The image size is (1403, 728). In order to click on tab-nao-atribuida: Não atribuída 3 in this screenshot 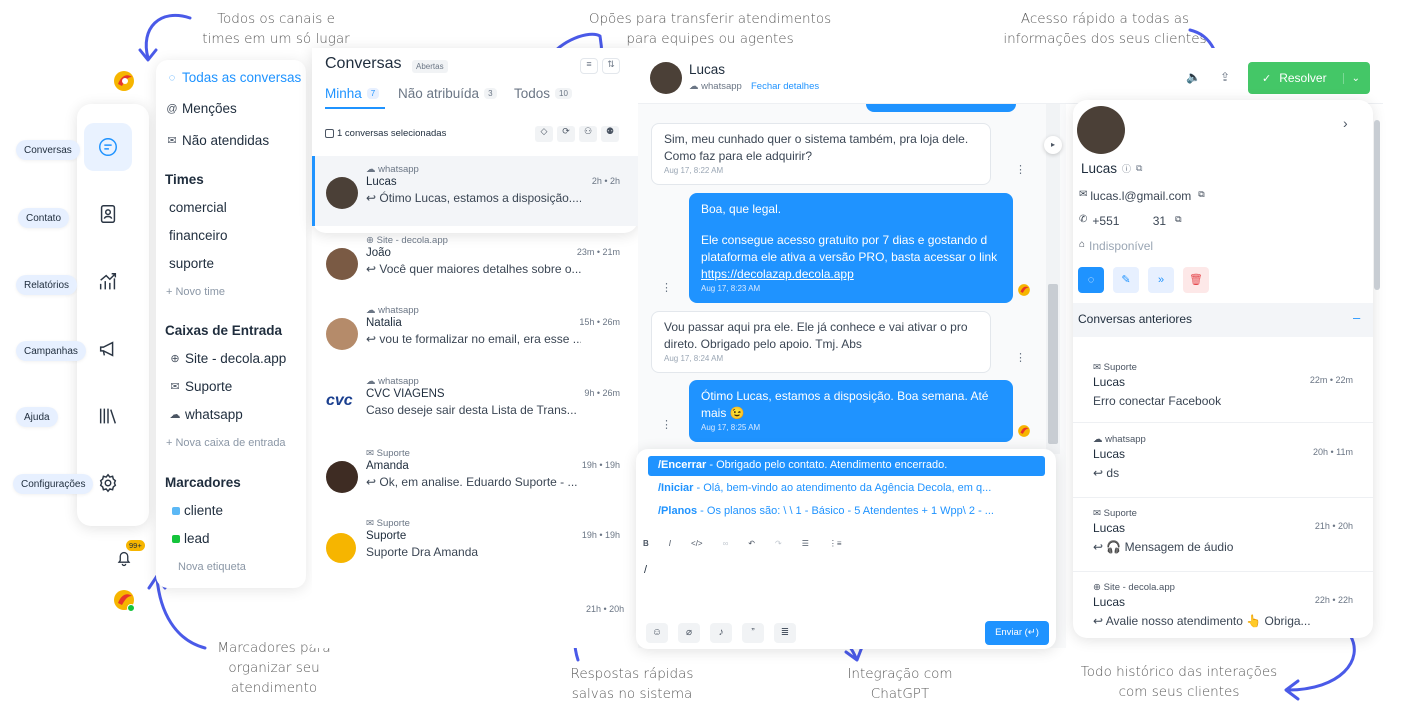, I will do `click(447, 93)`.